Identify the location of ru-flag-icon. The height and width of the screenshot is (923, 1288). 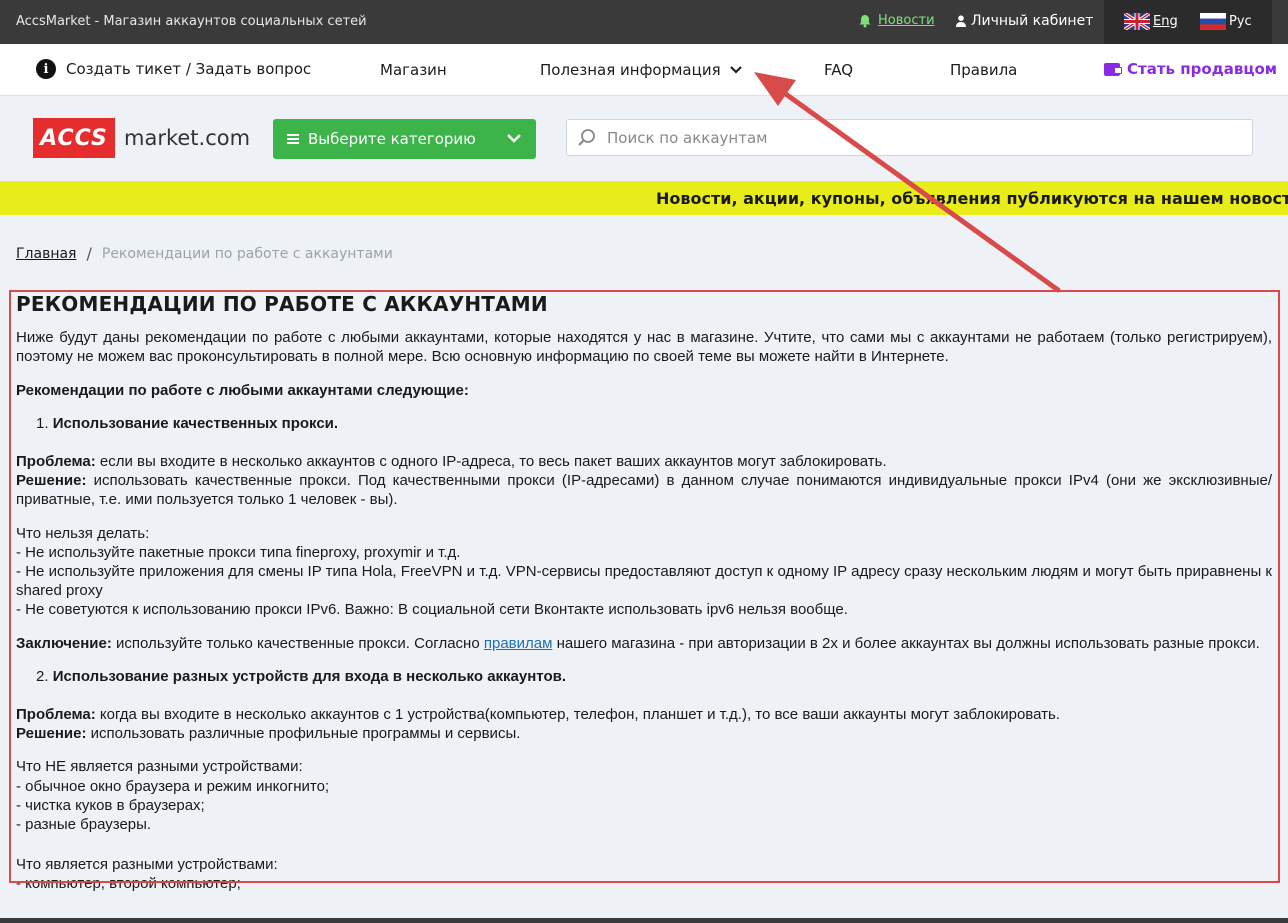
(1213, 21).